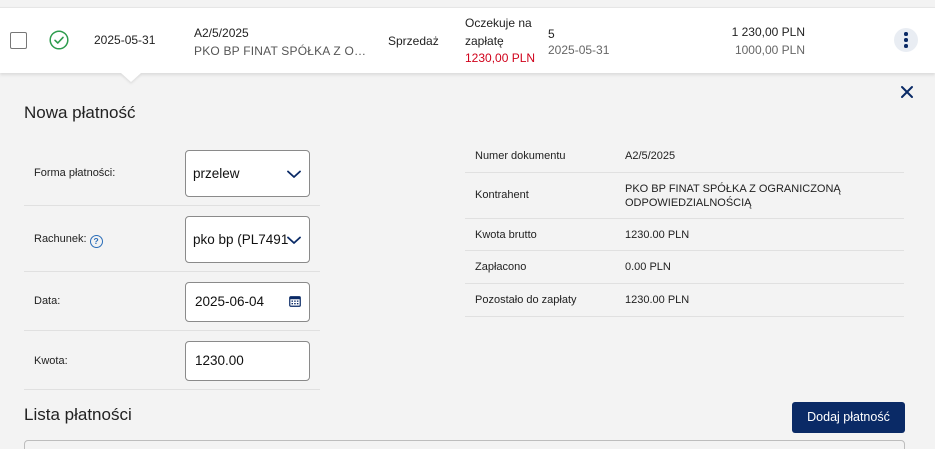 The width and height of the screenshot is (935, 449). I want to click on info-gross-label: Kwota brutto, so click(506, 235).